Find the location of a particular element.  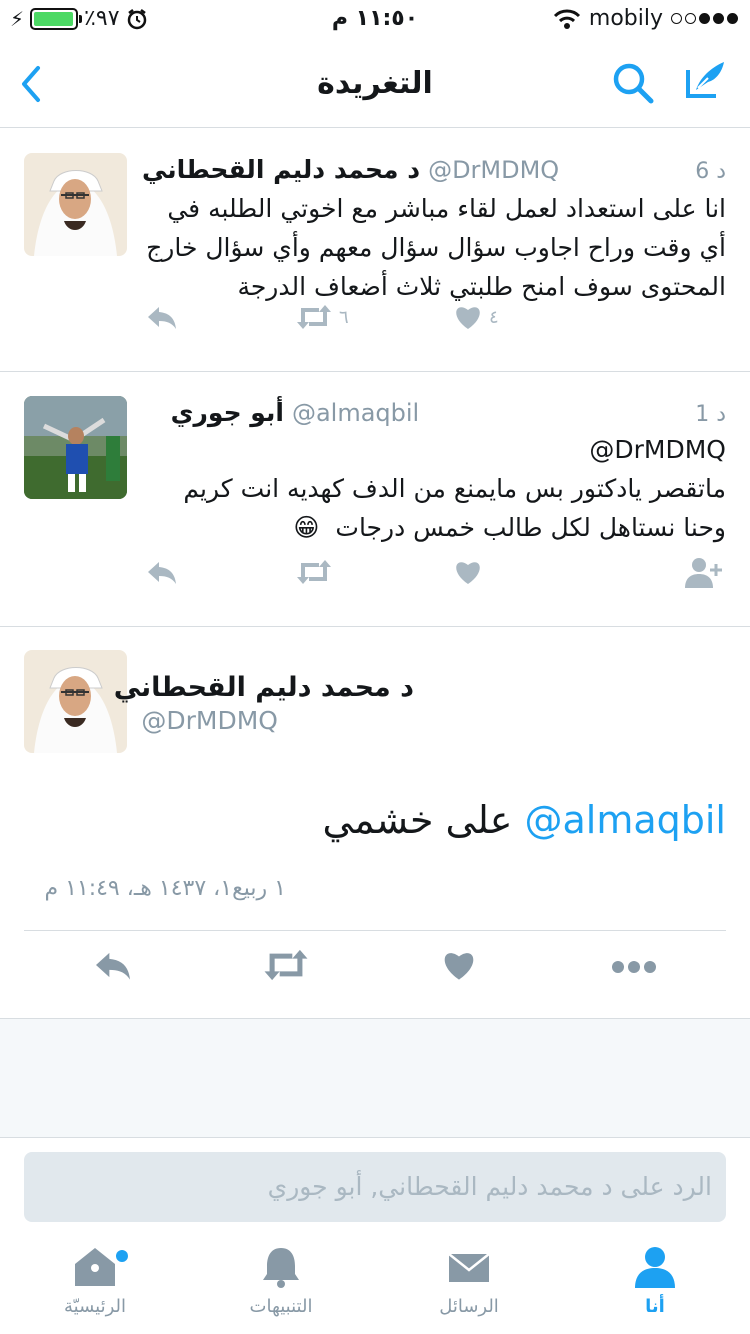

wifi-icon is located at coordinates (566, 19).